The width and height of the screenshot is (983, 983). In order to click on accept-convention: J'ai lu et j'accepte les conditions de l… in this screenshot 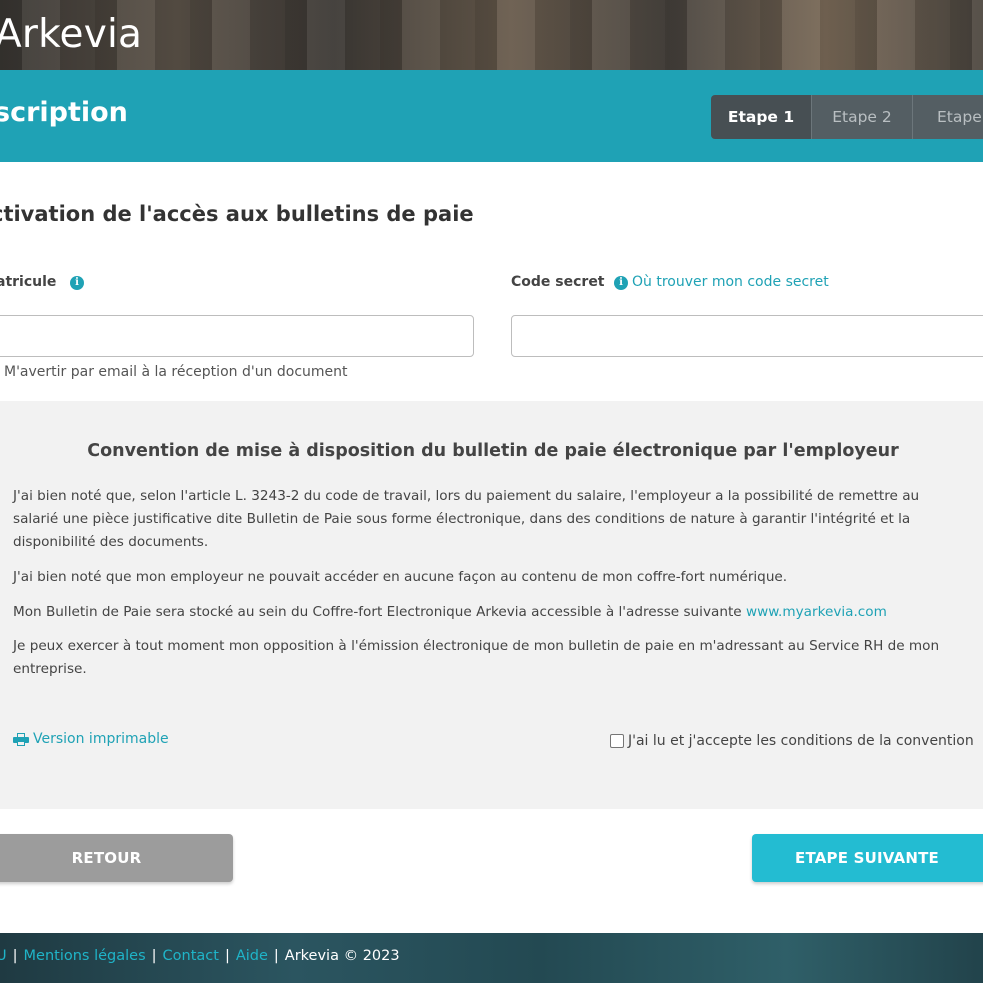, I will do `click(792, 741)`.